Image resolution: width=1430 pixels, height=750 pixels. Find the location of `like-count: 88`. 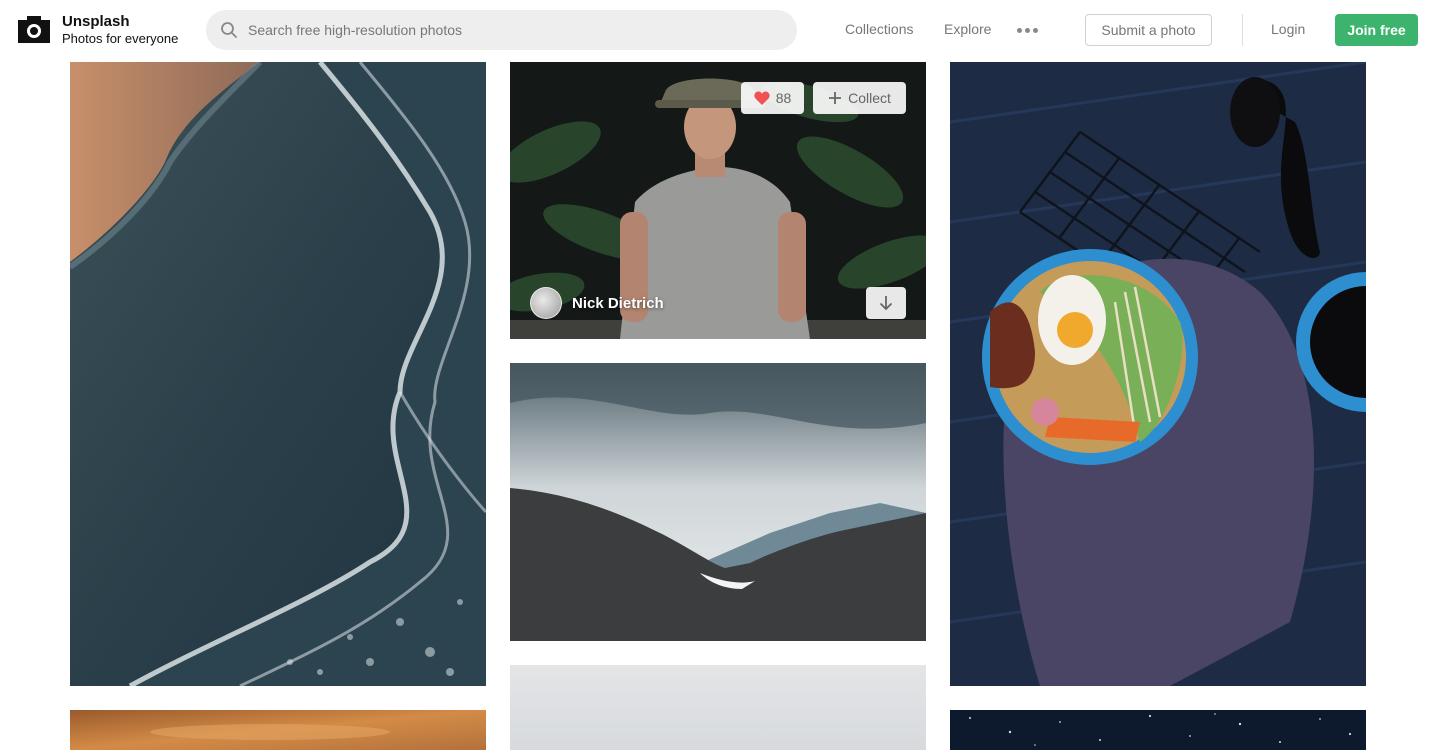

like-count: 88 is located at coordinates (783, 98).